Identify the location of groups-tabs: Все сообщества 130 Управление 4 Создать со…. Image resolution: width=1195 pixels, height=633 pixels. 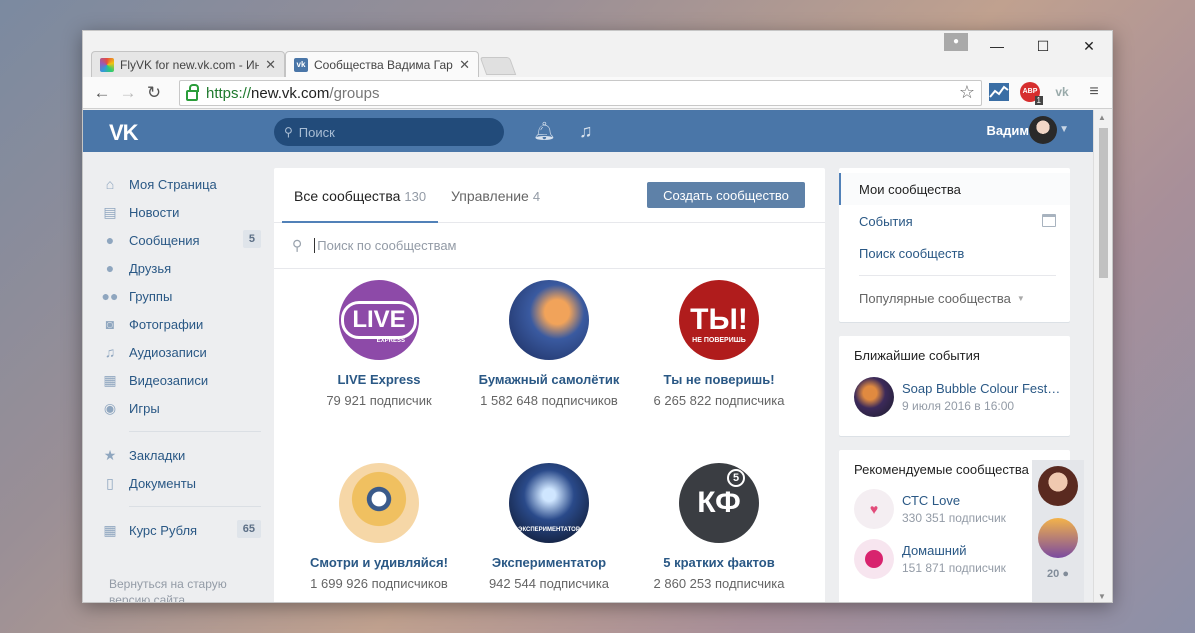
(549, 195).